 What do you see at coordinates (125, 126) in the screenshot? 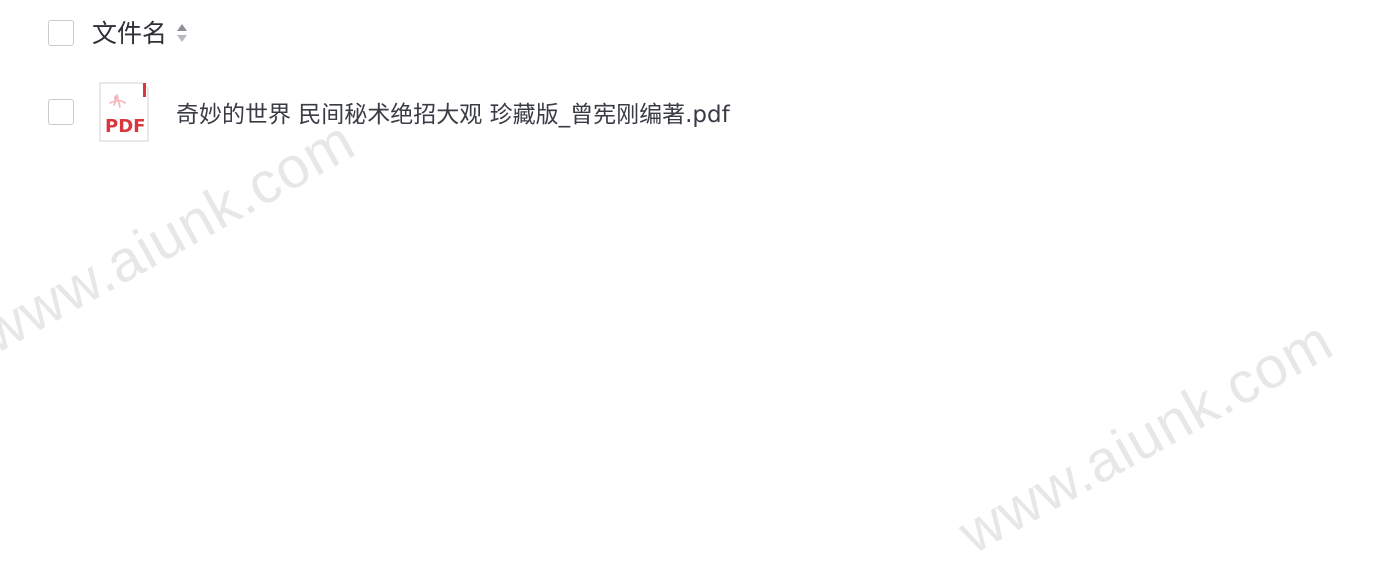
I see `pdf-badge-text: PDF` at bounding box center [125, 126].